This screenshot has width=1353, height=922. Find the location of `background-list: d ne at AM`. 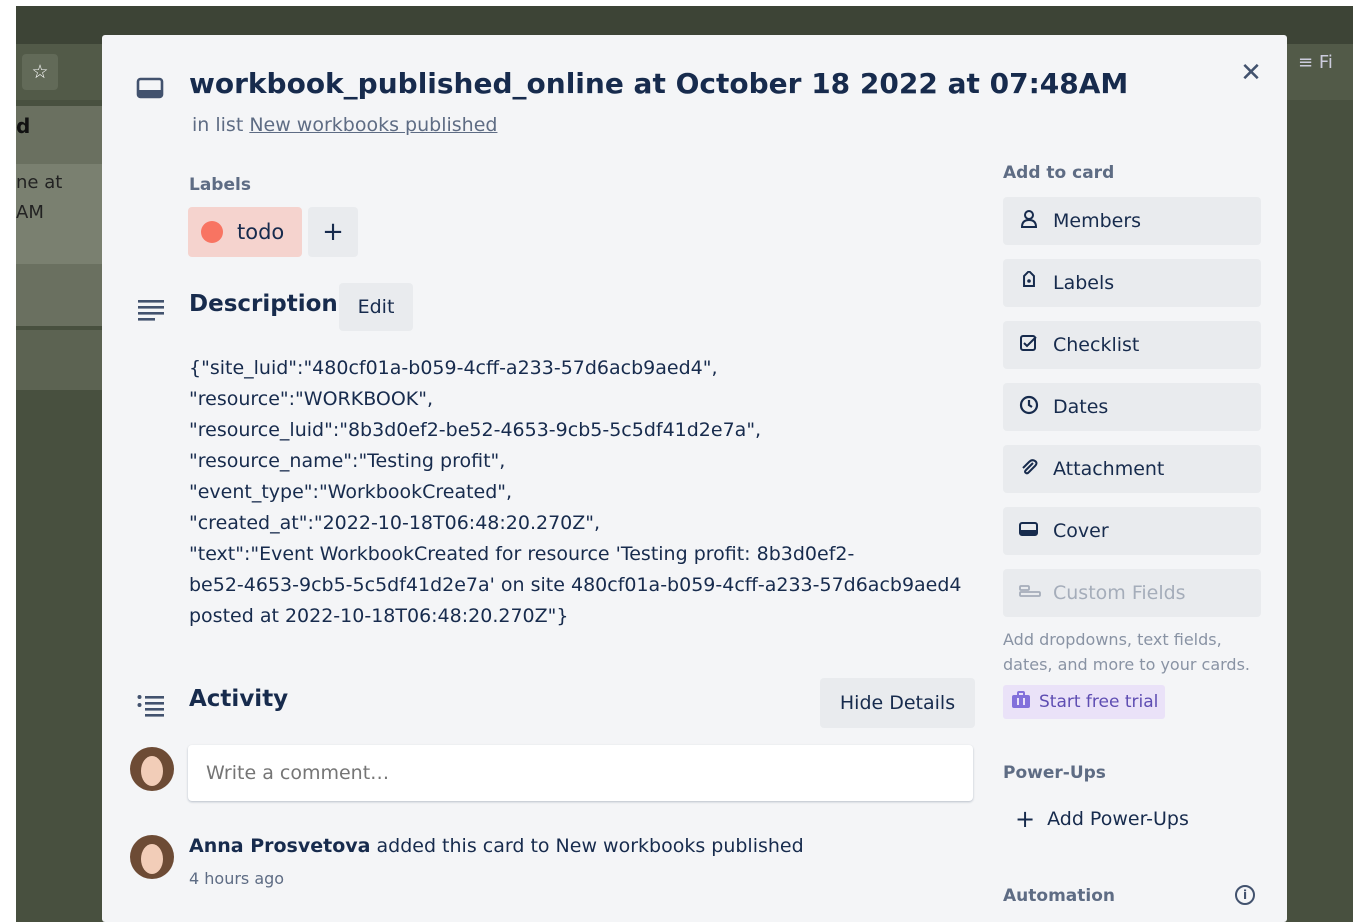

background-list: d ne at AM is located at coordinates (59, 216).